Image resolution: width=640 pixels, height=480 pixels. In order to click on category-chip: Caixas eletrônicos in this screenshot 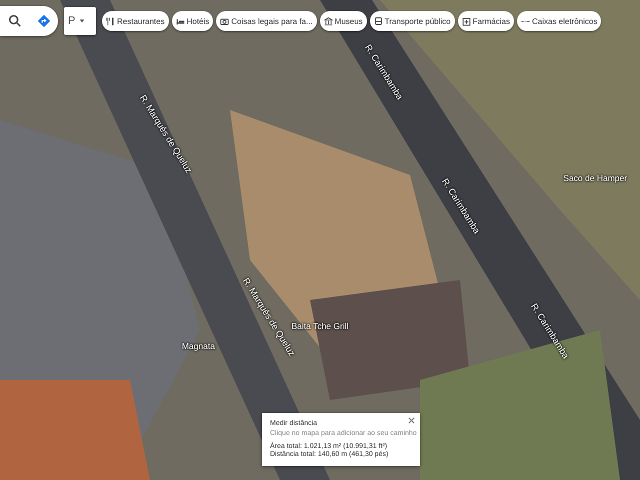, I will do `click(559, 21)`.